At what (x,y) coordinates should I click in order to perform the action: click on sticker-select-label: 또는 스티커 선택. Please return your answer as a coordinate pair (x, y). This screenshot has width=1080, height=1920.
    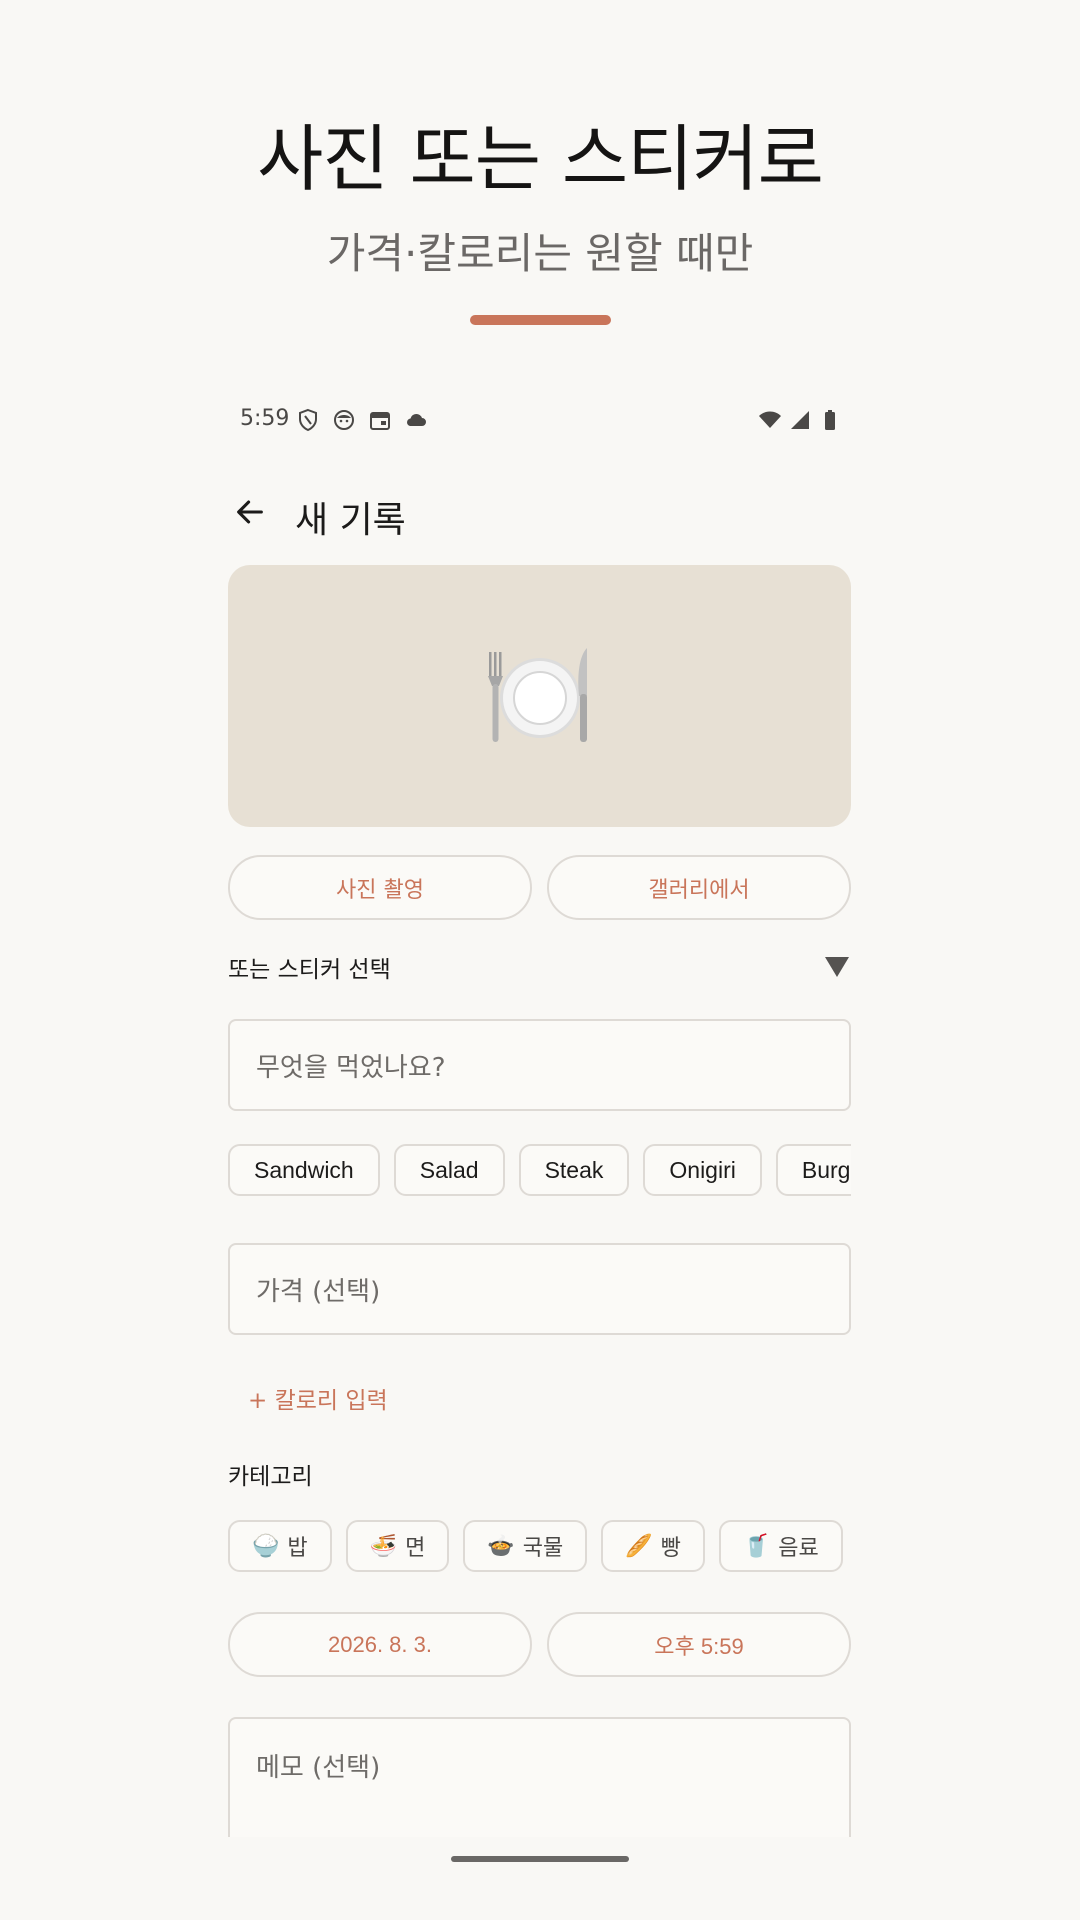
    Looking at the image, I should click on (309, 970).